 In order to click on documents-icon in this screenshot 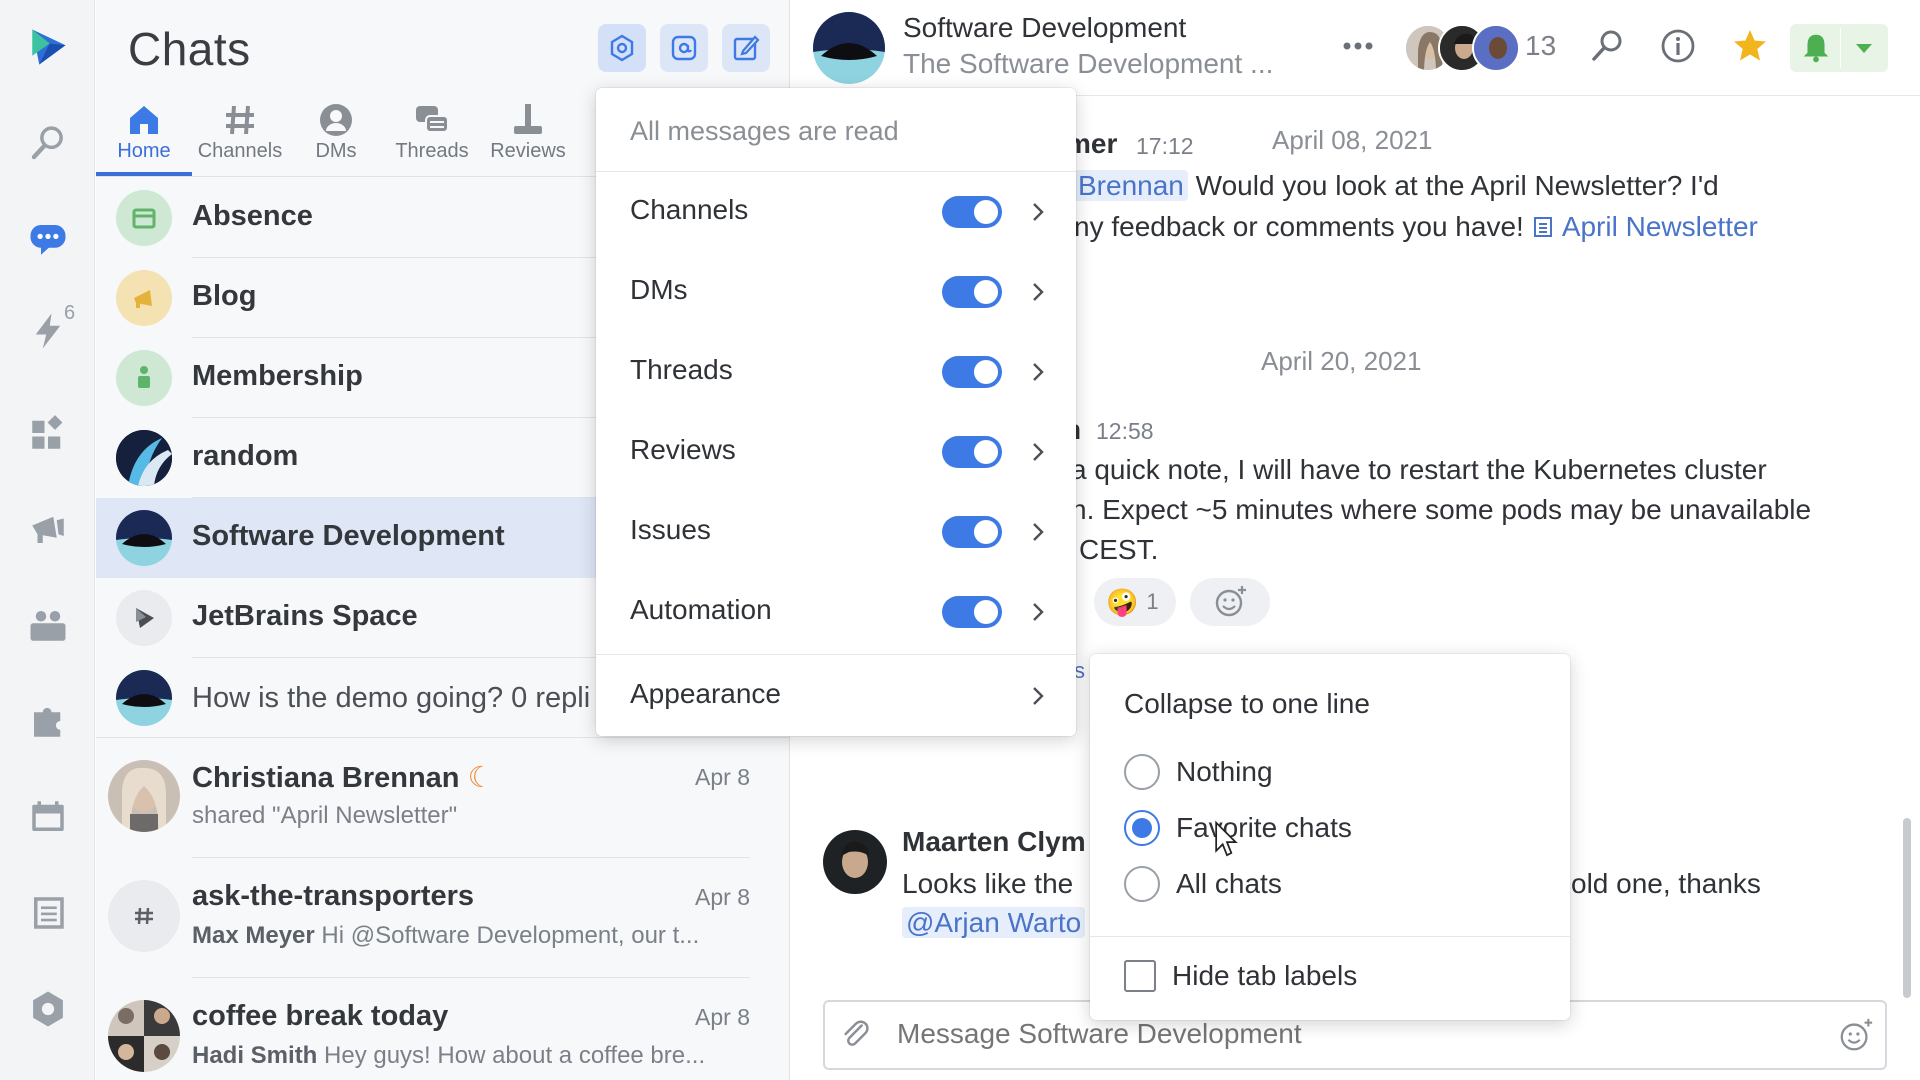, I will do `click(47, 913)`.